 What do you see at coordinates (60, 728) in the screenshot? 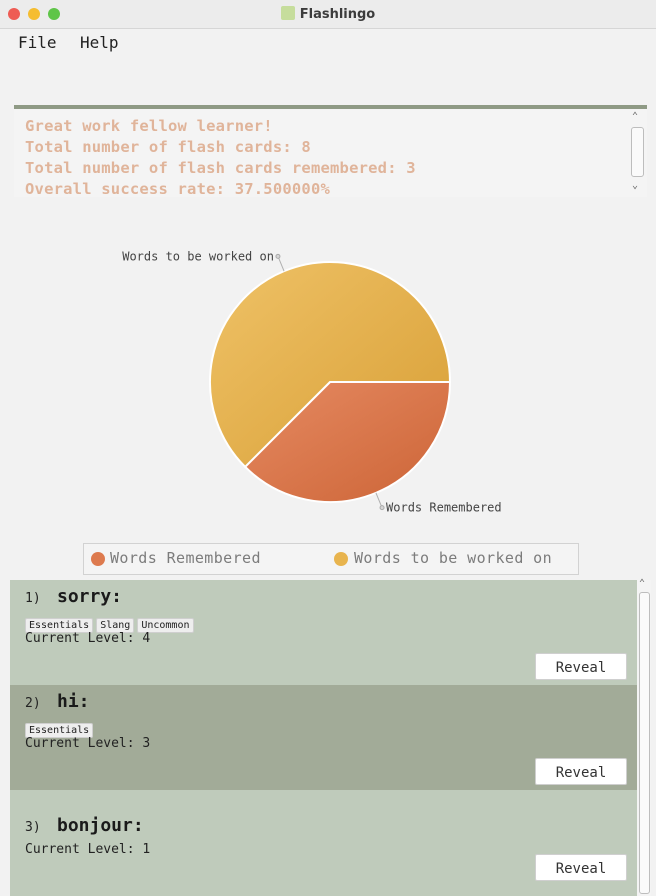
I see `card-tags: Essentials` at bounding box center [60, 728].